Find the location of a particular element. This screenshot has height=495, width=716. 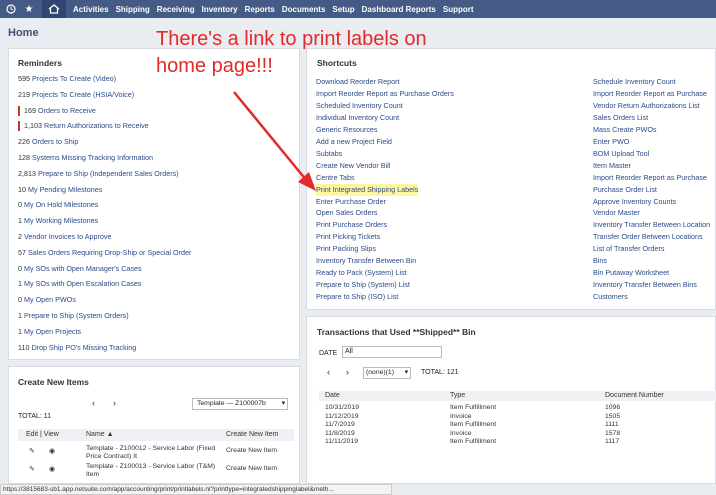

reminder-item: 226 Orders to Ship is located at coordinates (48, 142).